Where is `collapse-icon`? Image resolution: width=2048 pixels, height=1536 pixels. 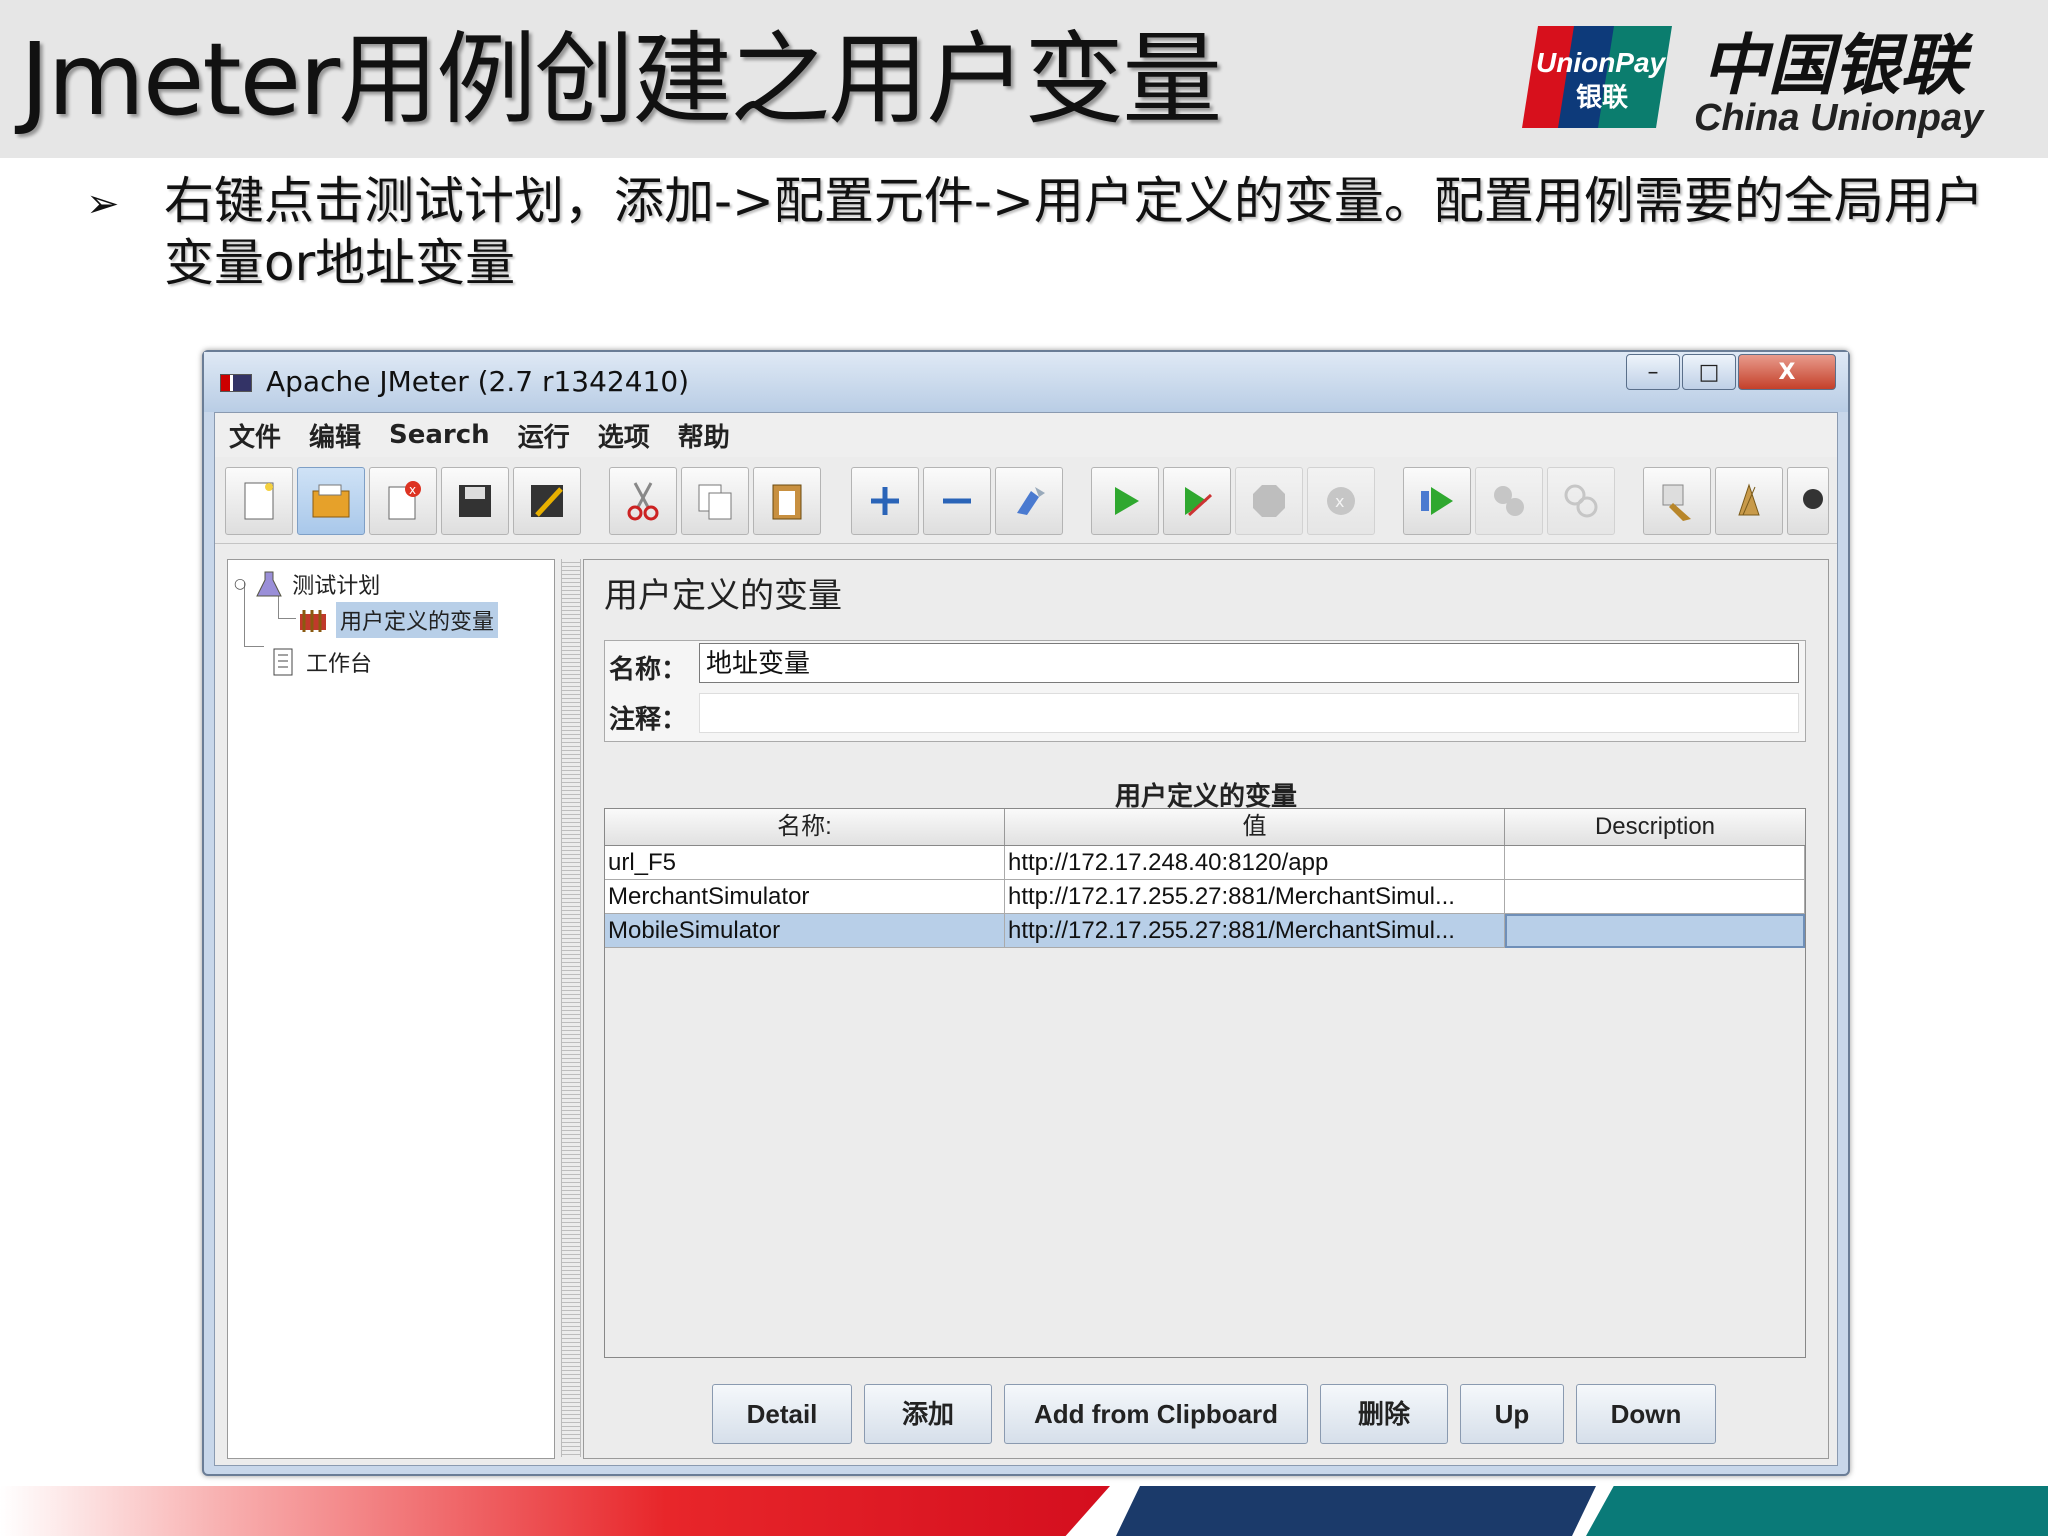 collapse-icon is located at coordinates (957, 501).